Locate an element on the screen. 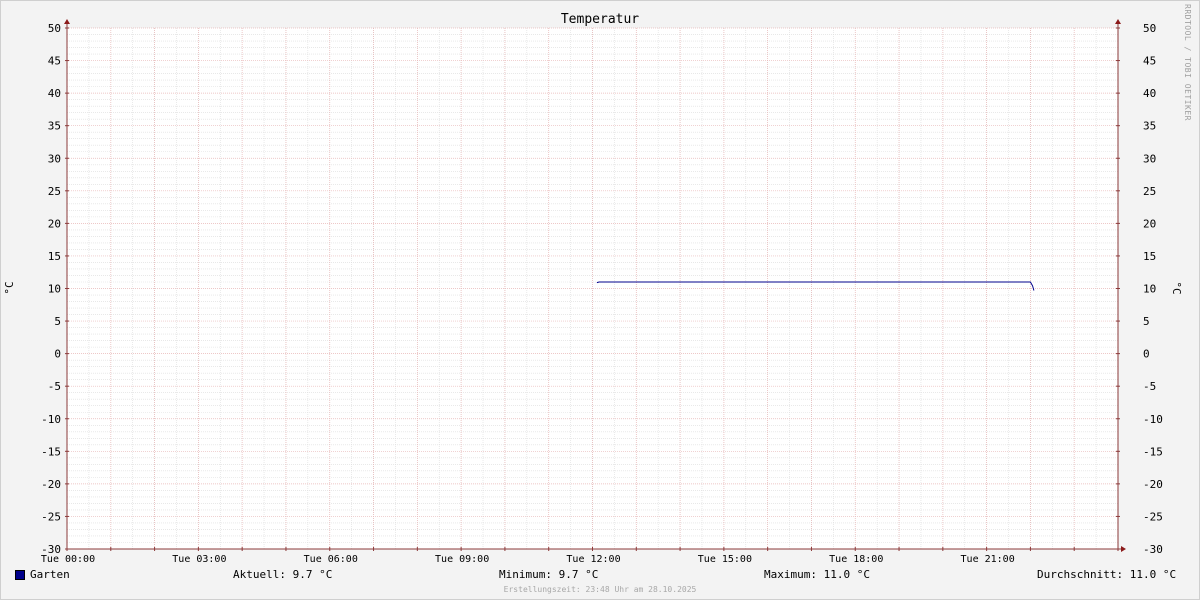  x-tick-label: Tue 18:00 is located at coordinates (856, 559).